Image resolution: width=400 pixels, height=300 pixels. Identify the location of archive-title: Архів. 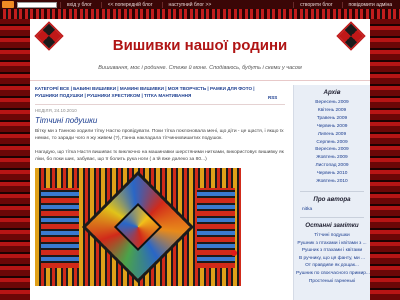
(332, 92).